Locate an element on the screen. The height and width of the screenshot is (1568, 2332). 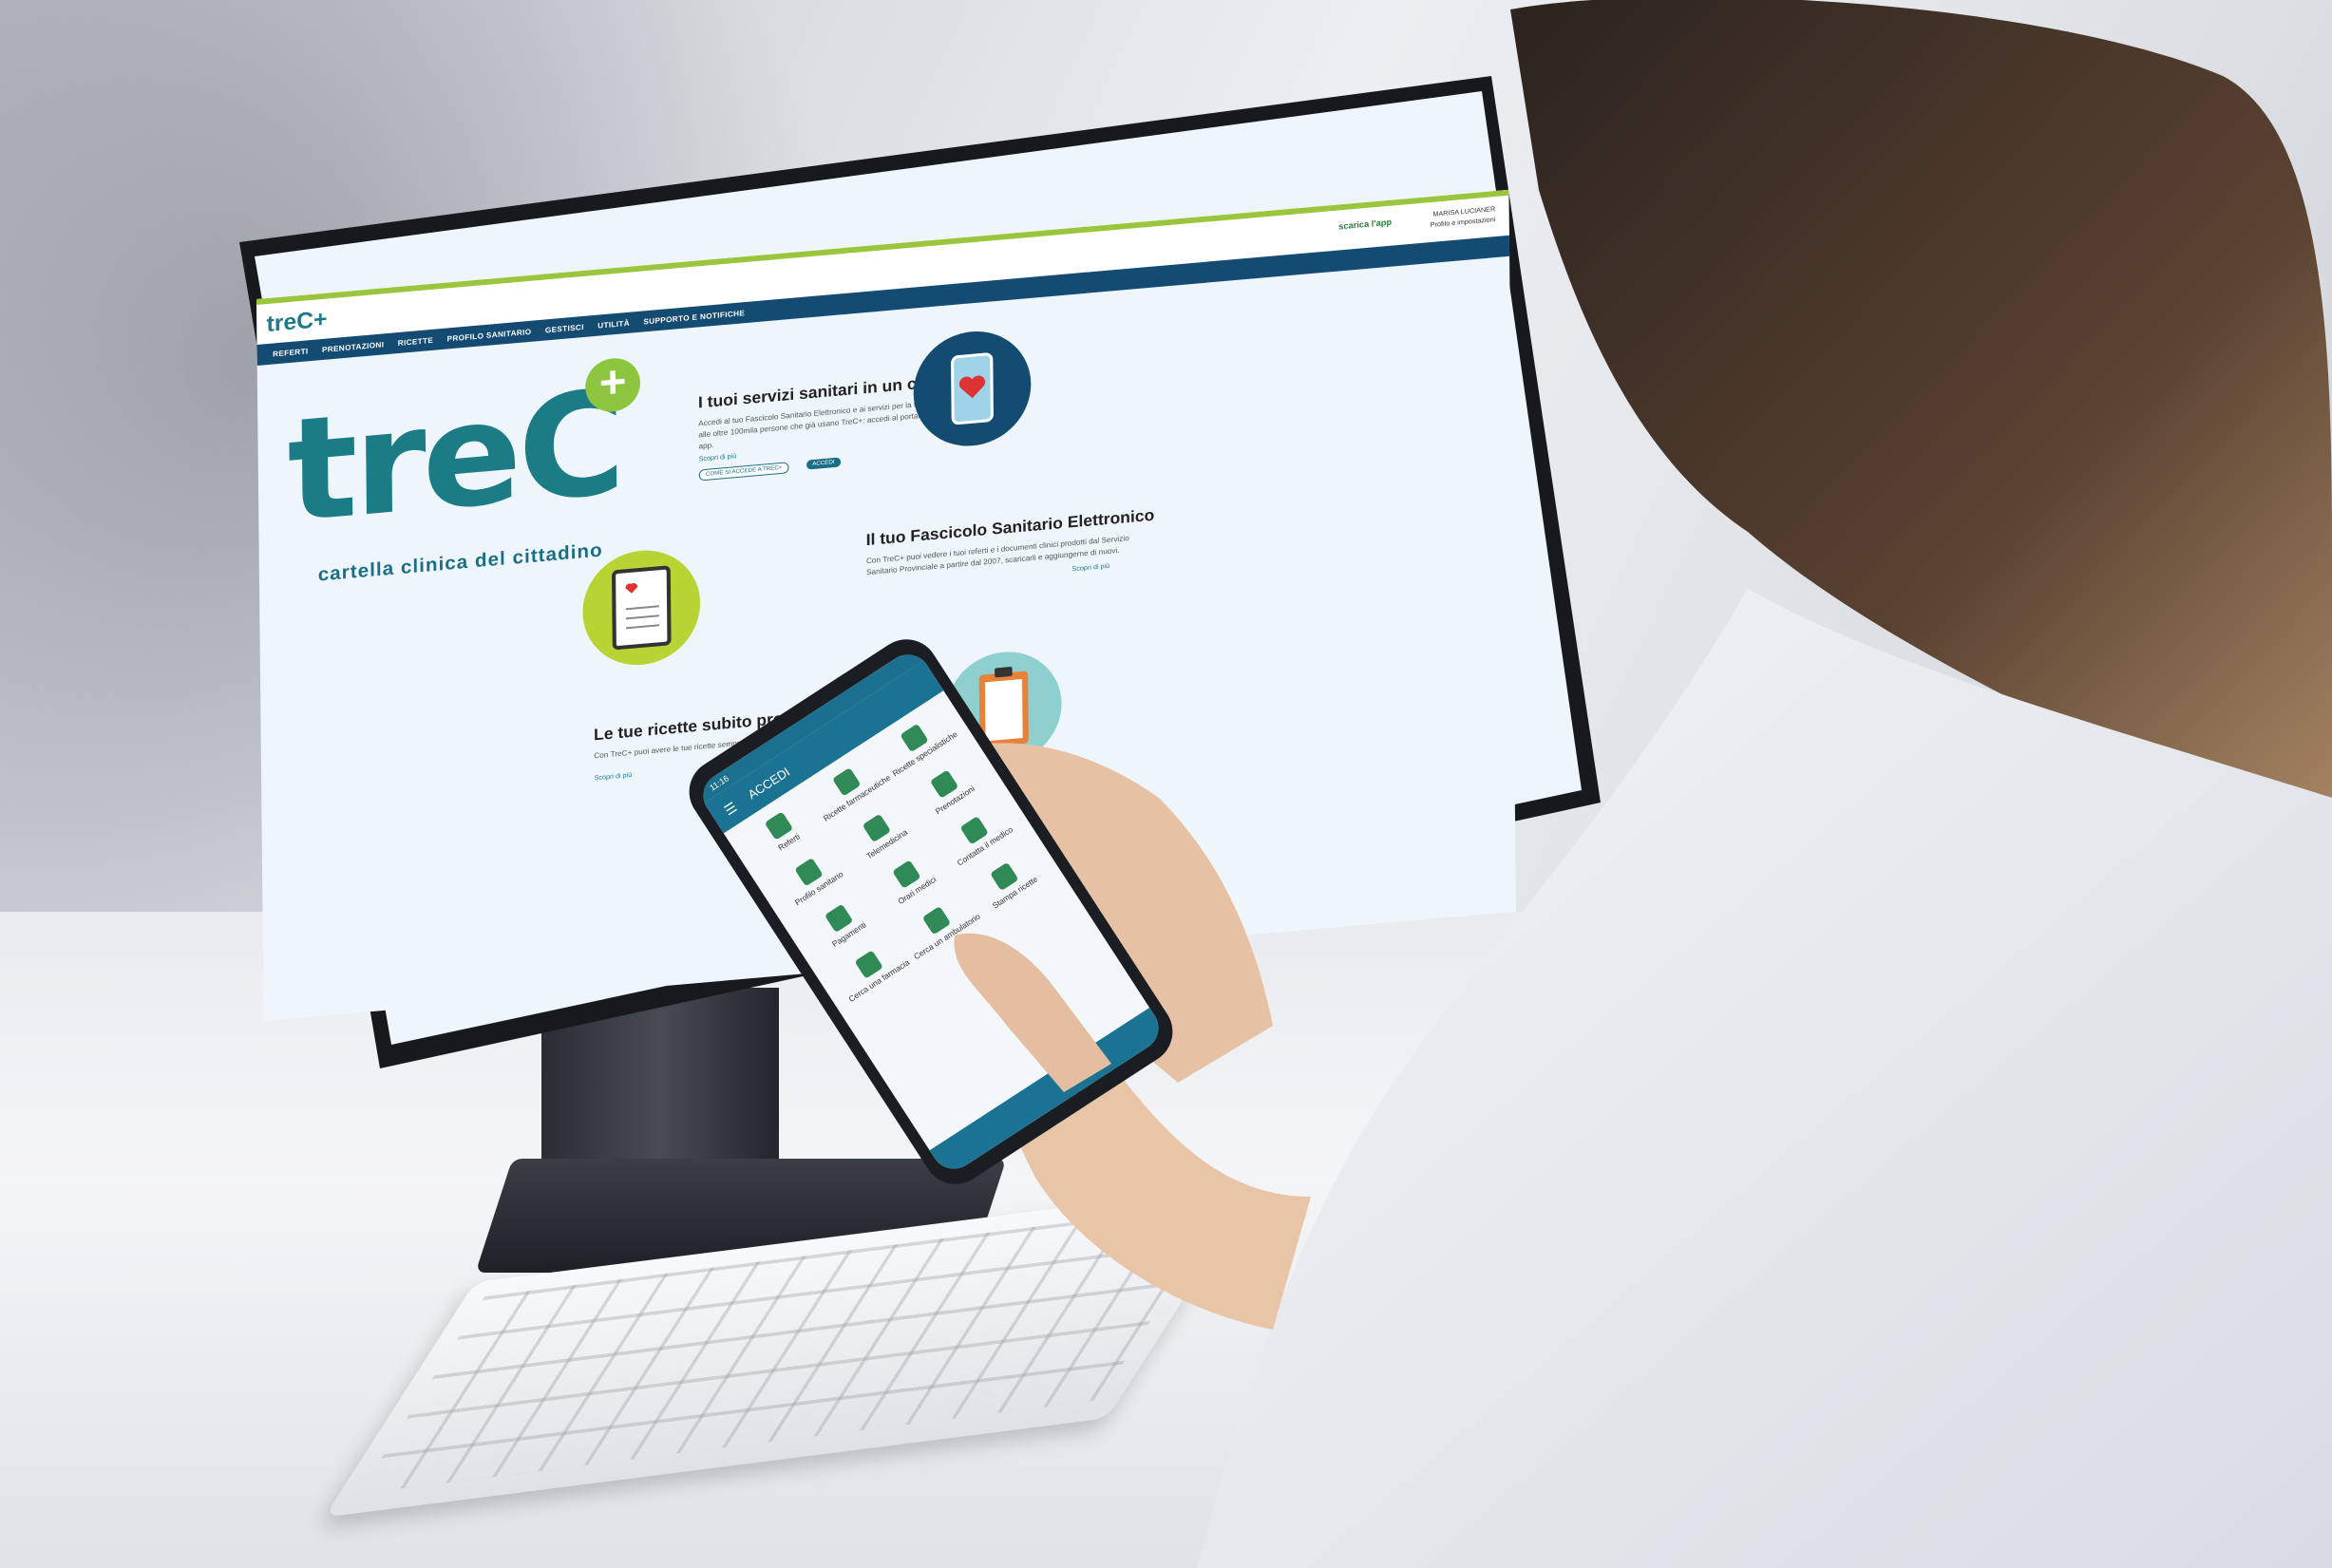
finger-overlay is located at coordinates (1032, 1012).